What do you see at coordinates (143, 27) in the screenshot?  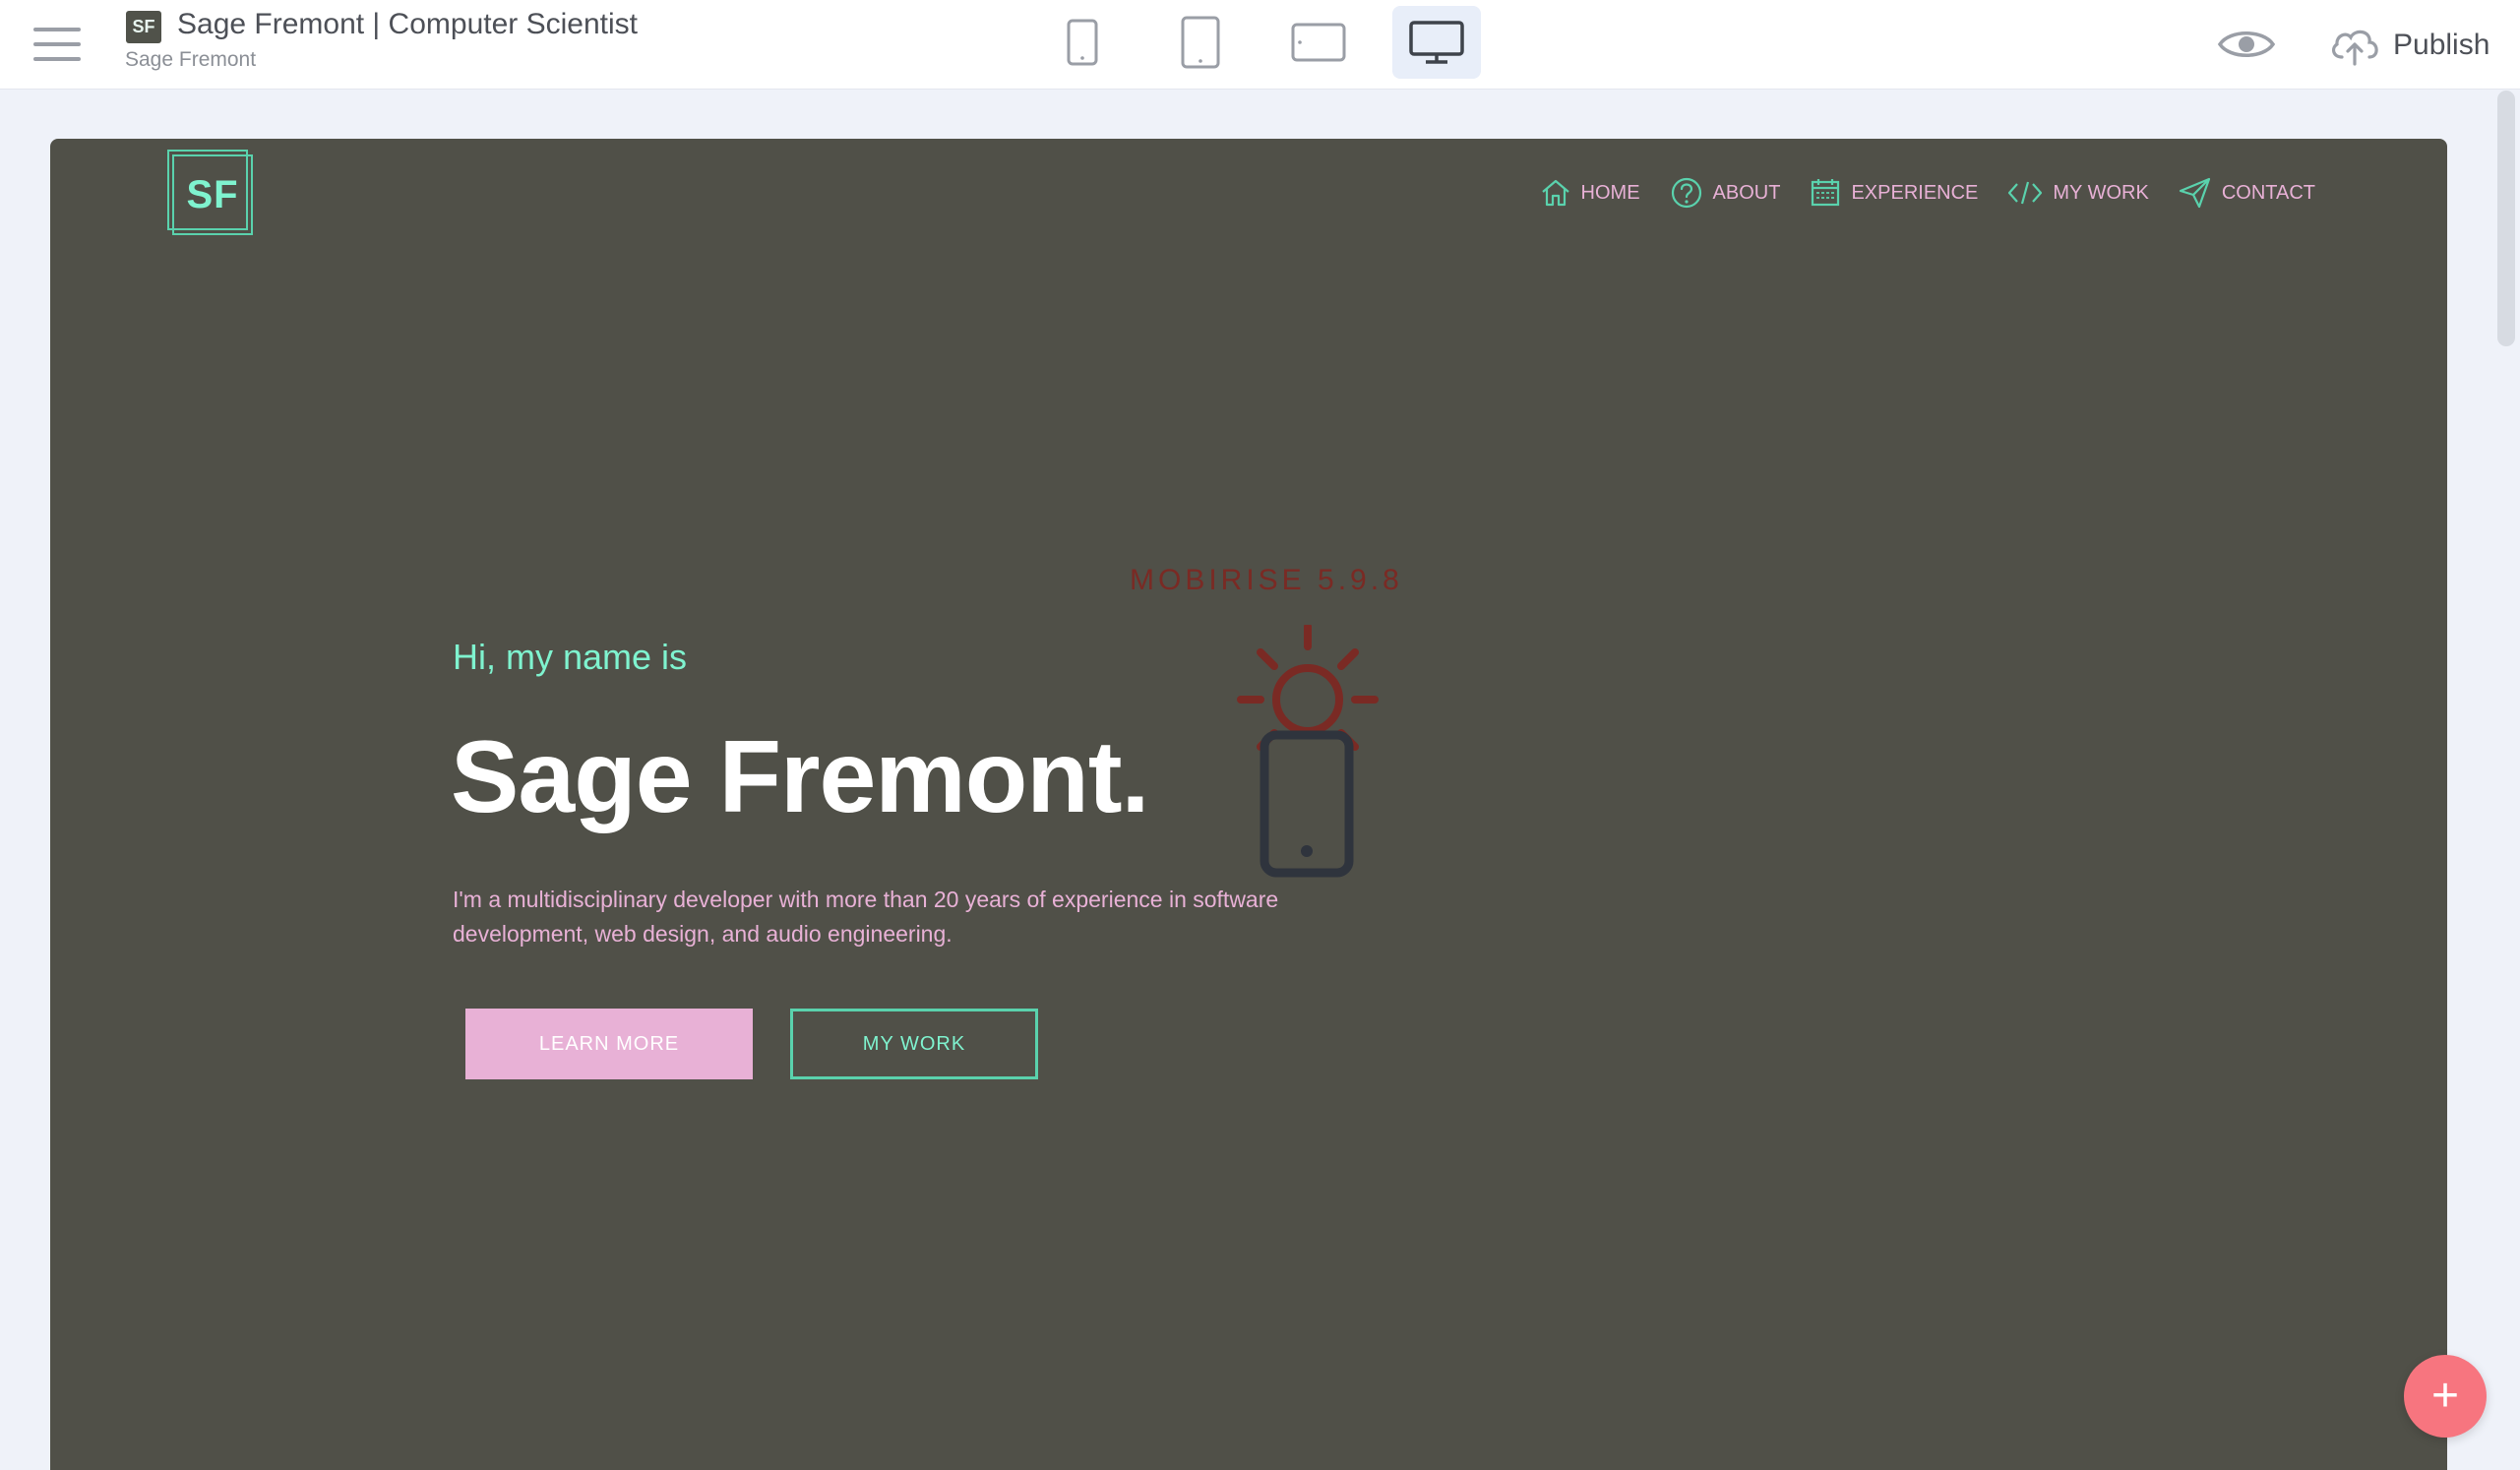 I see `project-icon: SF` at bounding box center [143, 27].